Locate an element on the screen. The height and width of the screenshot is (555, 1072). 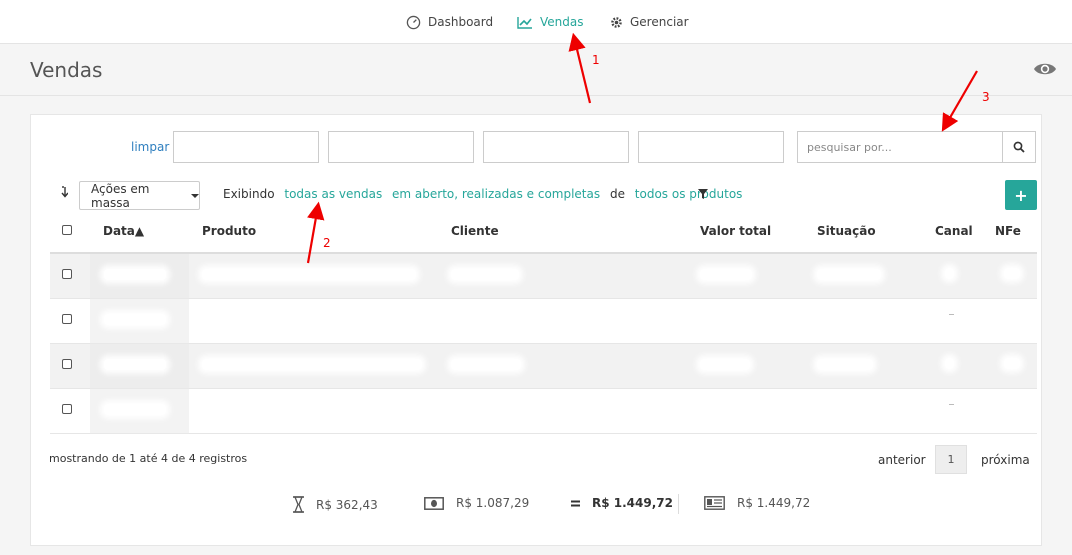
annotation-label-2: 2 is located at coordinates (327, 243).